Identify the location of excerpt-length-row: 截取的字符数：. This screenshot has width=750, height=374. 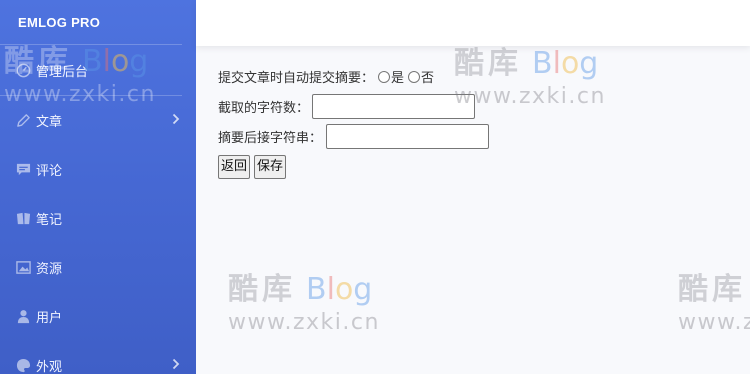
(347, 106).